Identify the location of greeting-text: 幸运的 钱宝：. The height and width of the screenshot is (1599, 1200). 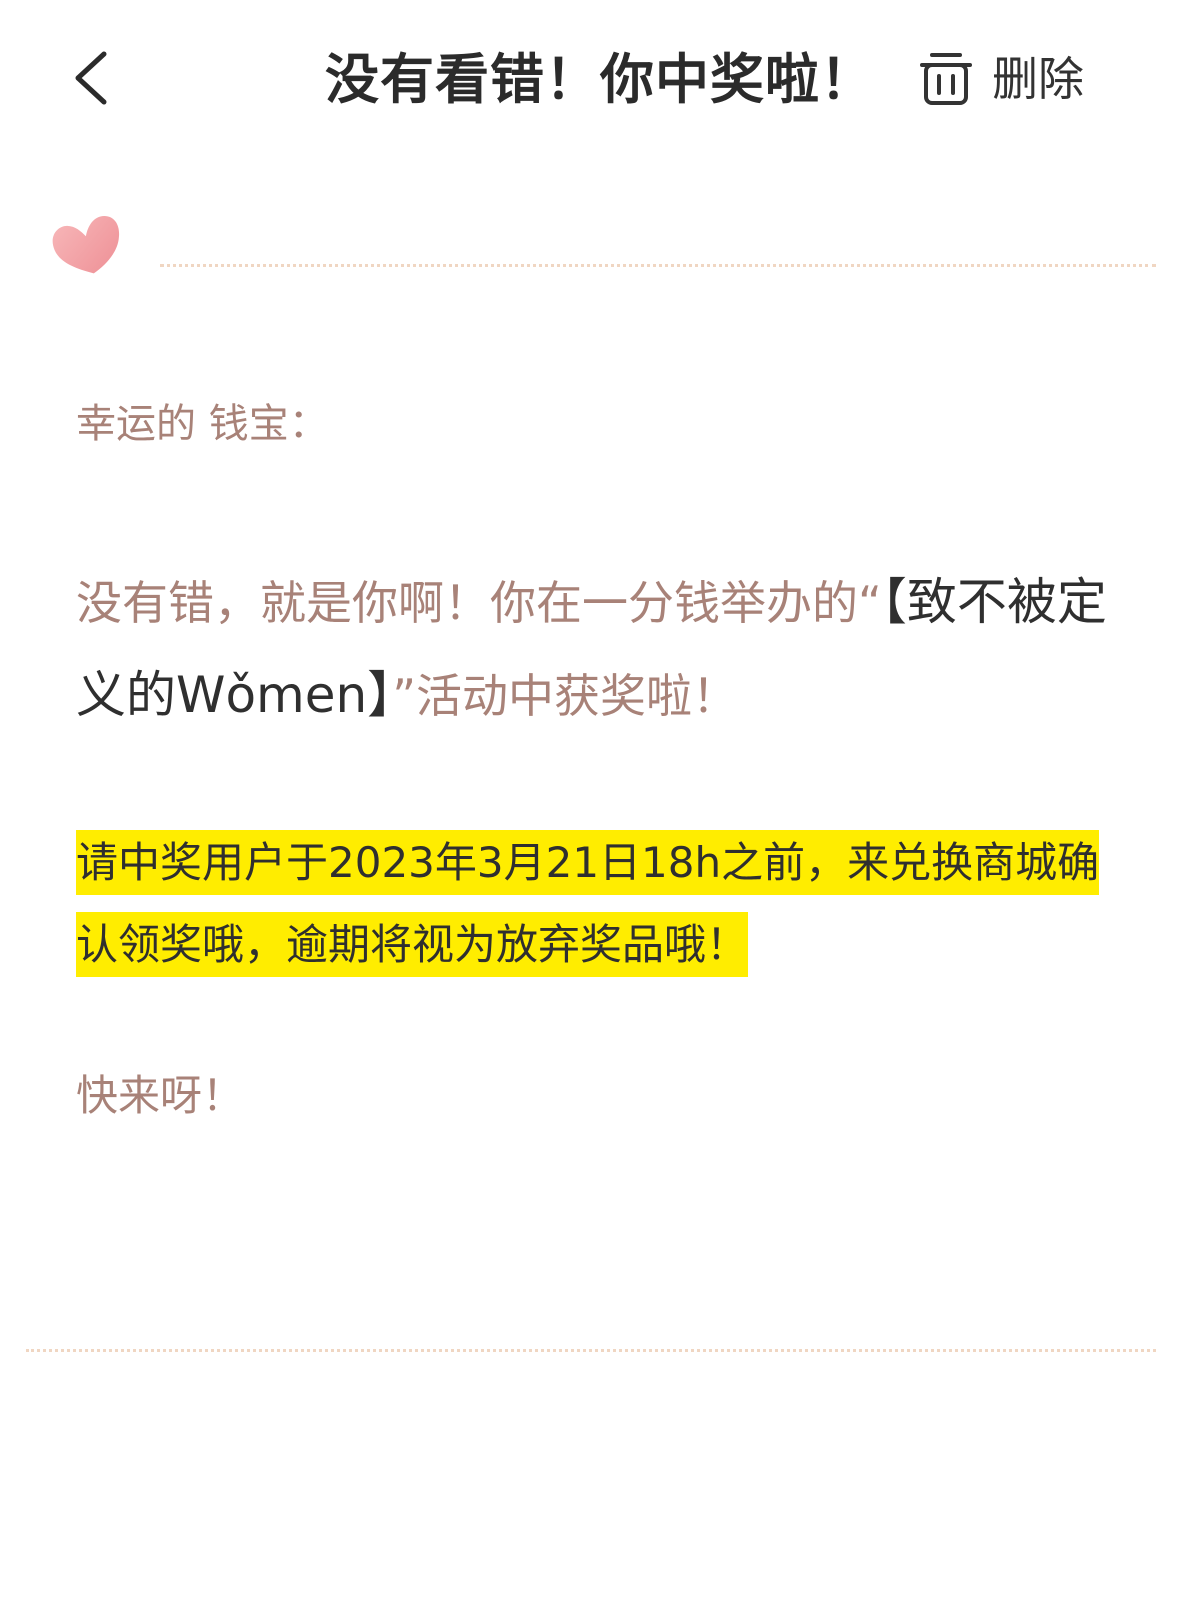
(202, 424).